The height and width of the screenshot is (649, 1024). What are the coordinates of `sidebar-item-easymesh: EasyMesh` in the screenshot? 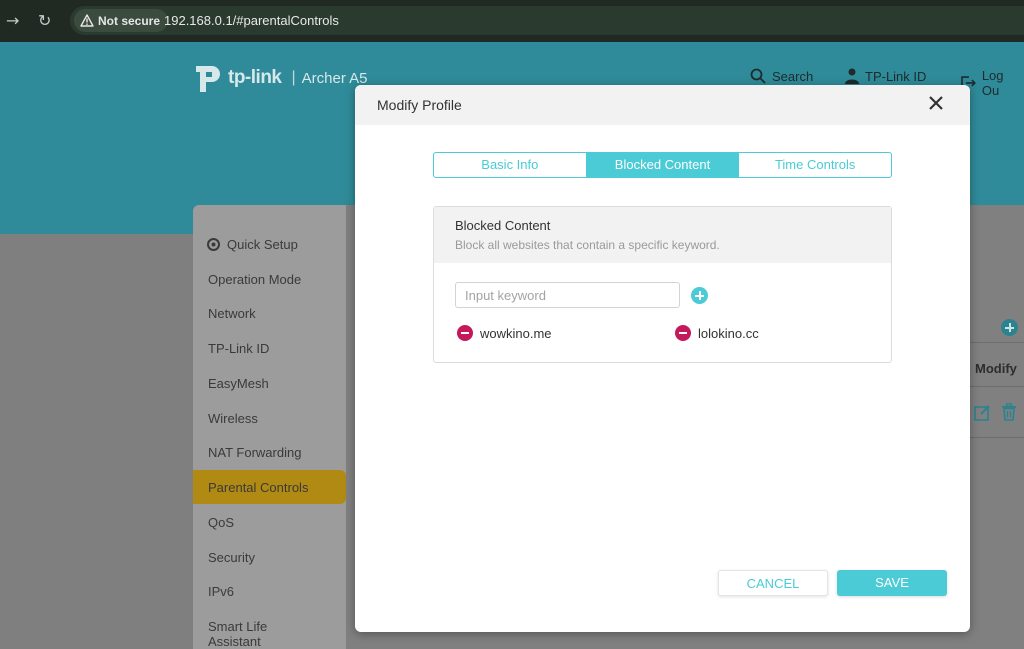 It's located at (238, 383).